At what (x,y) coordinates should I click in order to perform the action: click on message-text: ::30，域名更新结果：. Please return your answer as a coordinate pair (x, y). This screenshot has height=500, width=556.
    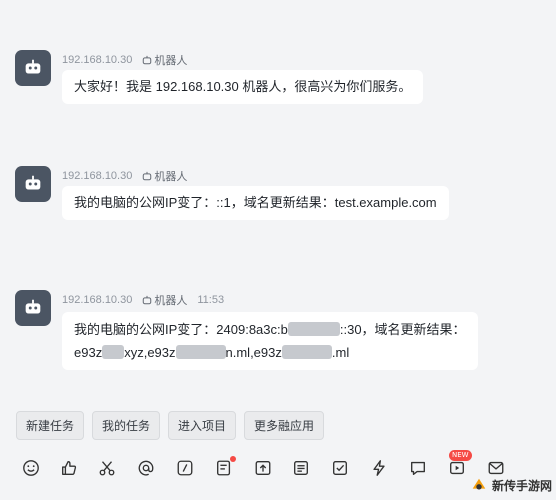
    Looking at the image, I should click on (402, 329).